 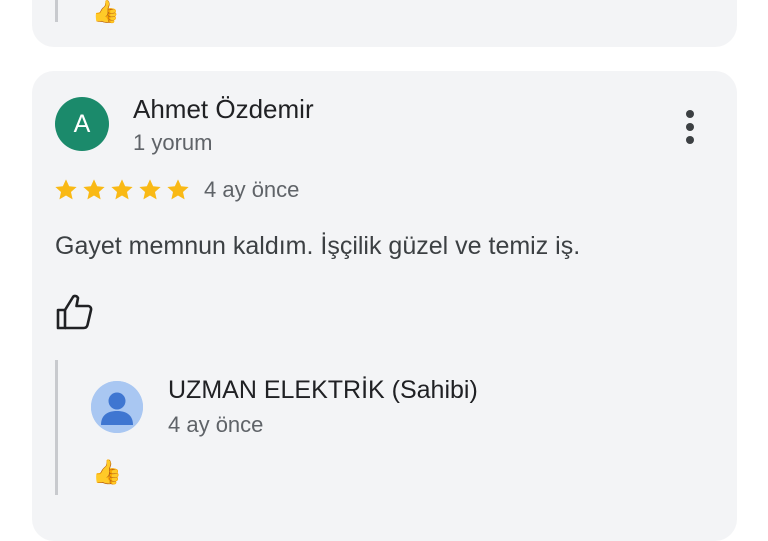 I want to click on reviewer-avatar: A, so click(x=82, y=124).